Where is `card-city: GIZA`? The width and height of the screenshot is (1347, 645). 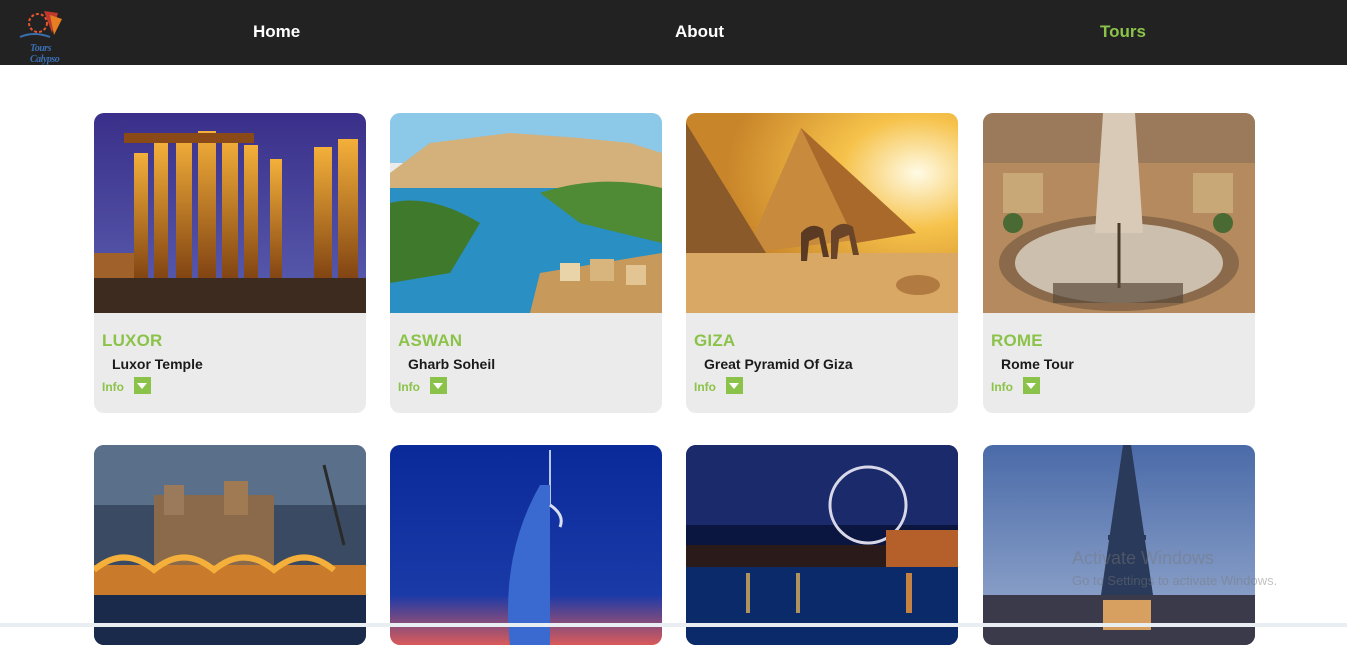 card-city: GIZA is located at coordinates (715, 340).